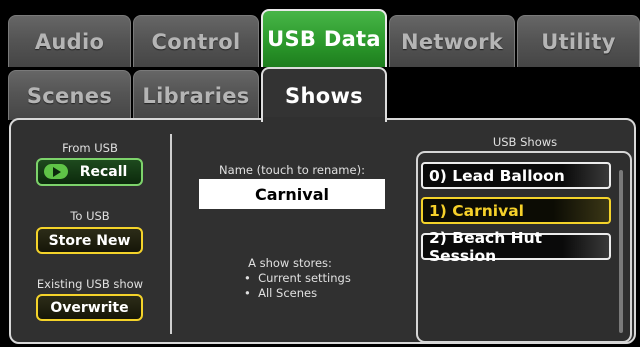 The height and width of the screenshot is (347, 640). I want to click on list-item-label: 2) Beach Hut Session, so click(486, 246).